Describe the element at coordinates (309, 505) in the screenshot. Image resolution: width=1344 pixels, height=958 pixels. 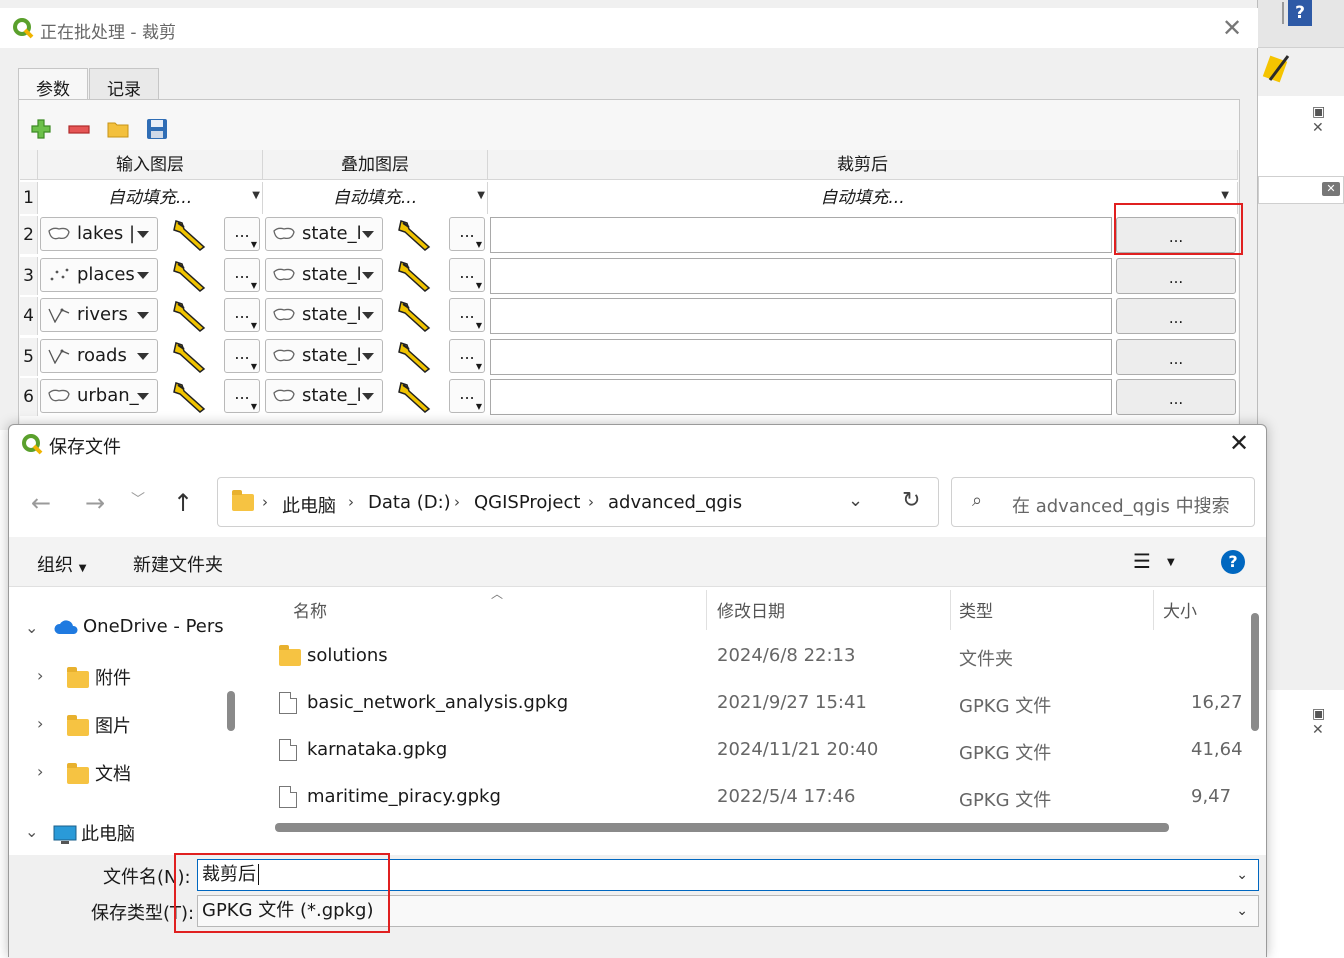
I see `breadcrumb-this-pc: 此电脑` at that location.